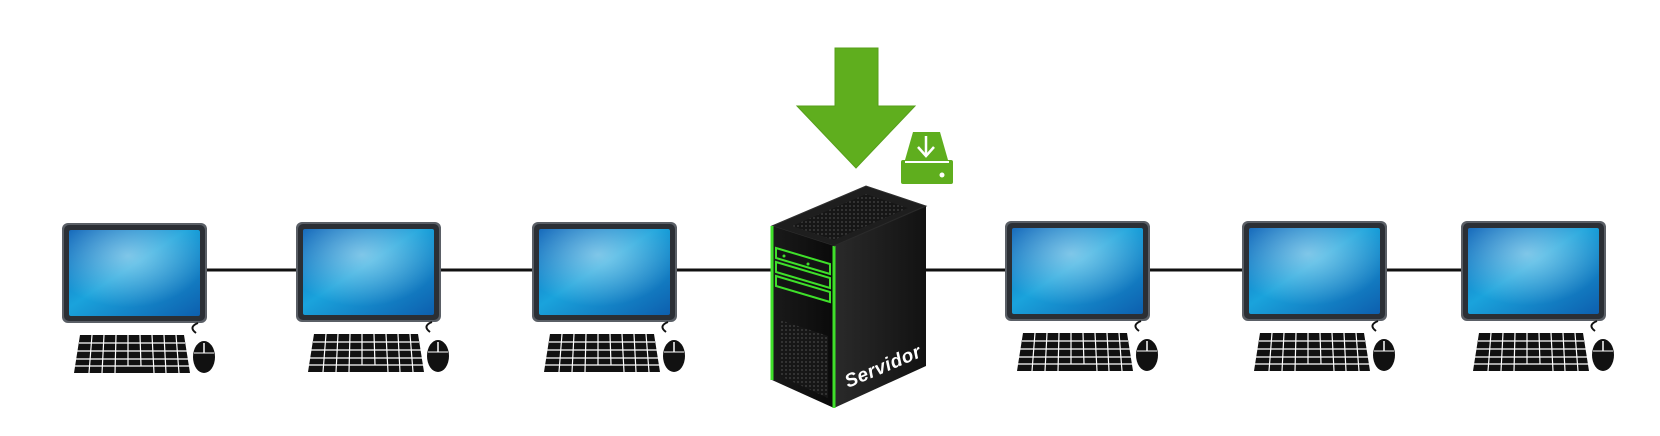 The width and height of the screenshot is (1660, 436). What do you see at coordinates (849, 296) in the screenshot?
I see `server-tower-icon: Servidor` at bounding box center [849, 296].